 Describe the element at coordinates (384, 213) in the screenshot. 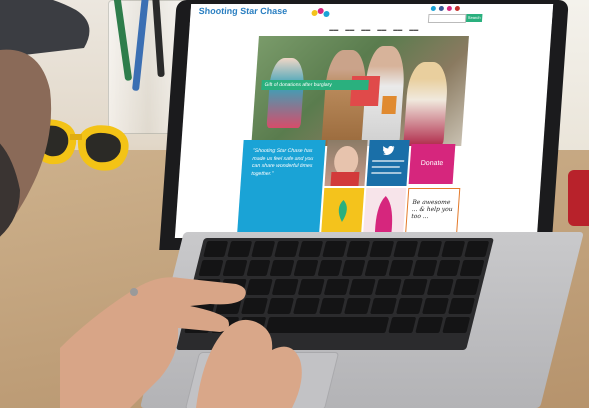

I see `pink-tile` at that location.